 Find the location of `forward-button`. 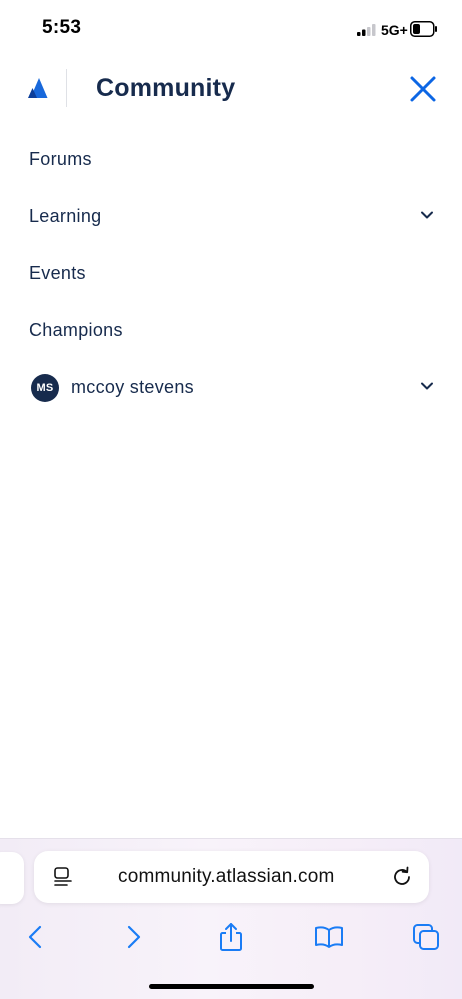

forward-button is located at coordinates (134, 937).